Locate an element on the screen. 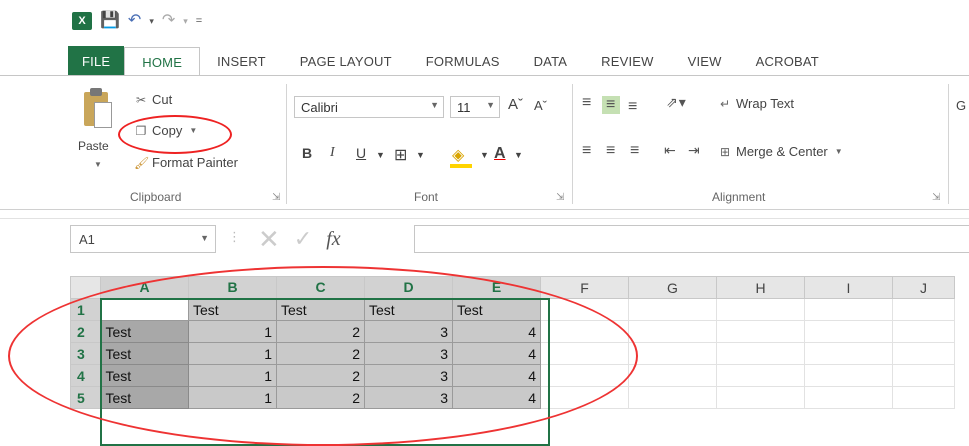 This screenshot has height=446, width=969. font-launcher-icon: ⇲ is located at coordinates (560, 197).